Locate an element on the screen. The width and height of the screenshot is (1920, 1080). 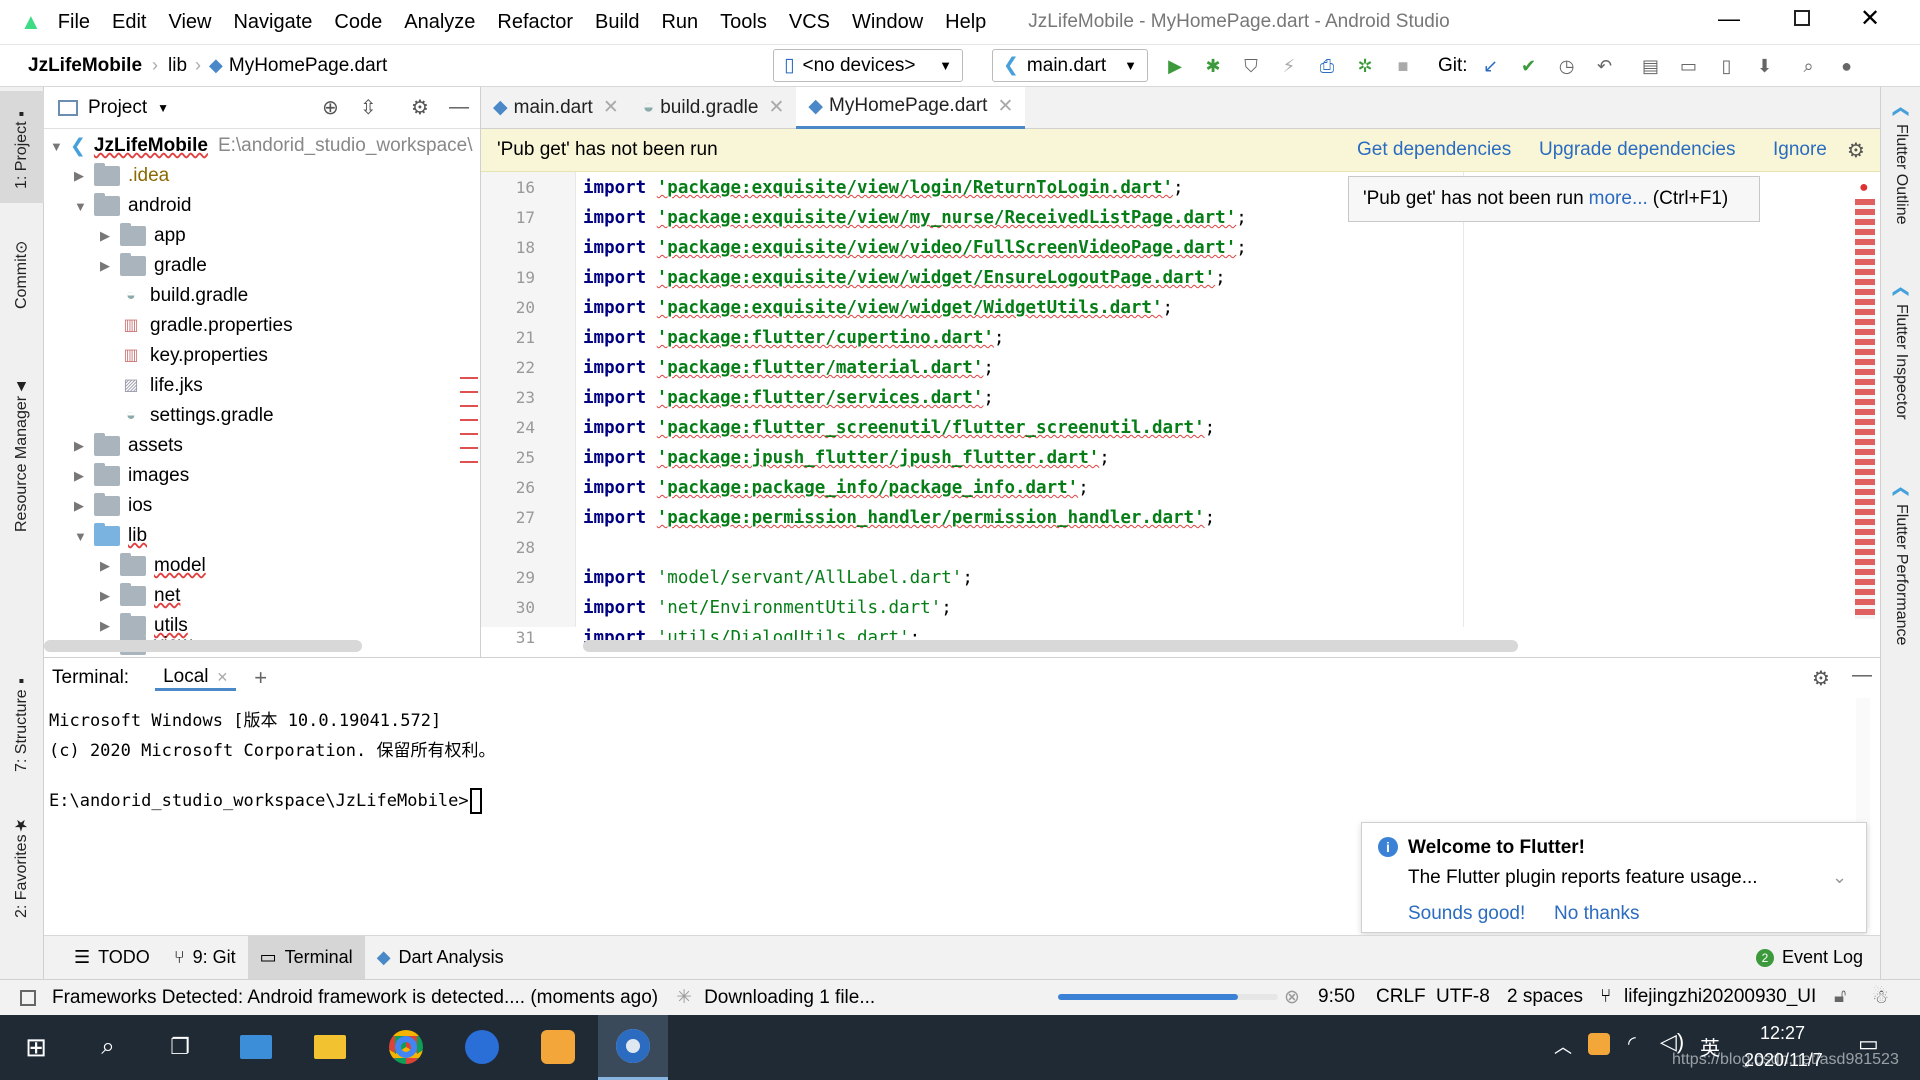
minimize-button: — is located at coordinates (1729, 19).